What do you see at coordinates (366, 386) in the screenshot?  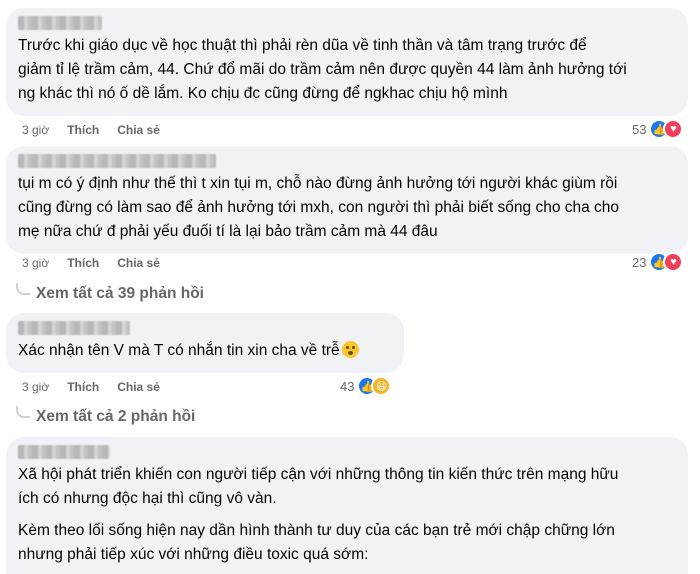 I see `reaction-summary: 43 👍 😆` at bounding box center [366, 386].